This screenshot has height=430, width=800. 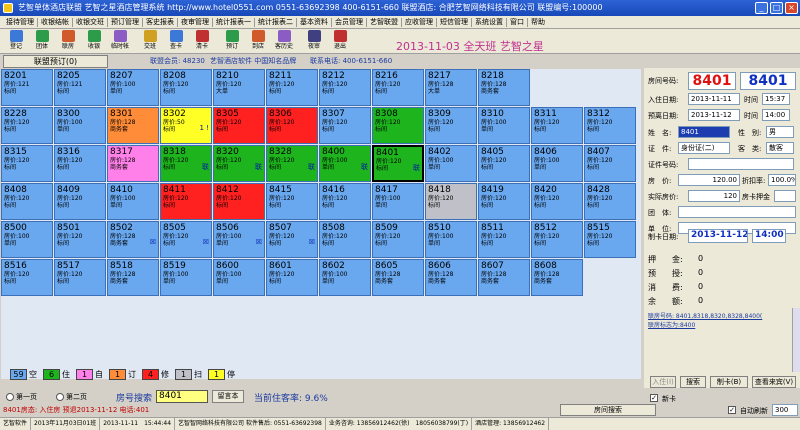 What do you see at coordinates (80, 163) in the screenshot?
I see `room-cell: 8316 房价:120 标间` at bounding box center [80, 163].